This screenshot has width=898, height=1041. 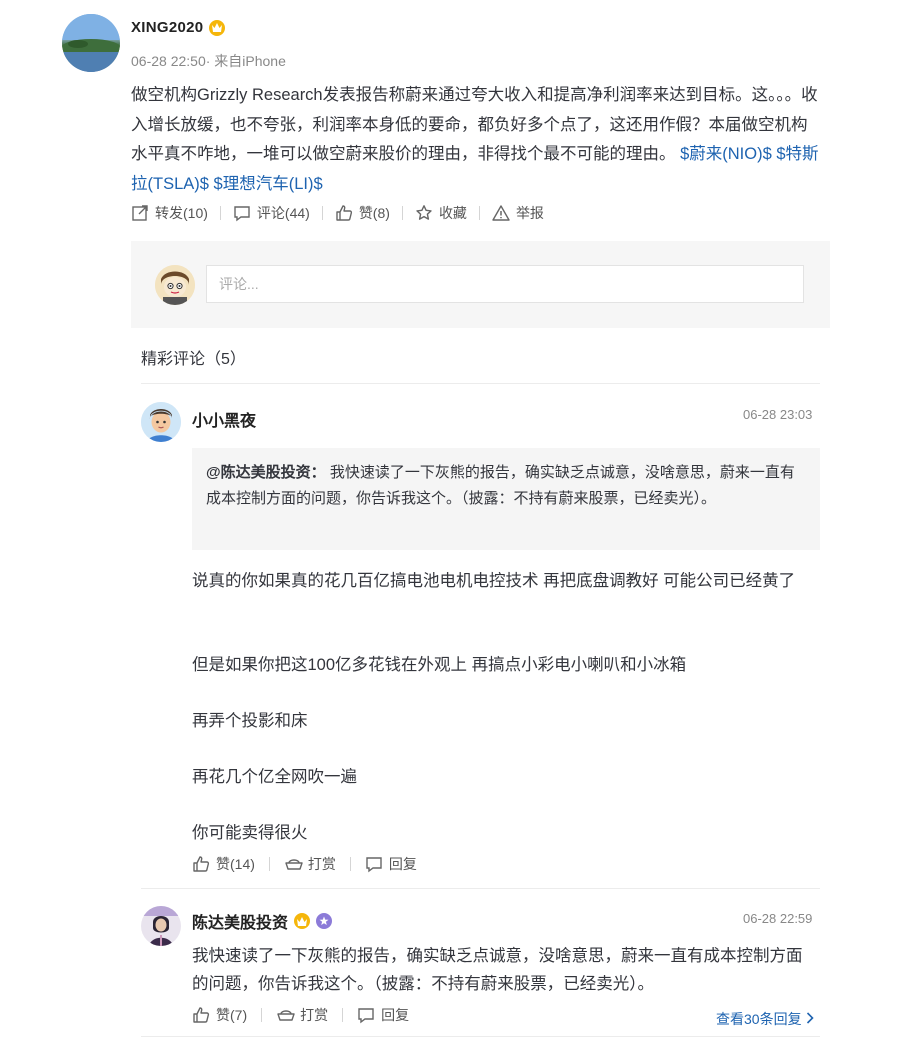 What do you see at coordinates (439, 665) in the screenshot?
I see `comment-paragraph: 但是如果你把这100亿多花钱在外观上 再搞点小彩电小喇叭和小冰箱` at bounding box center [439, 665].